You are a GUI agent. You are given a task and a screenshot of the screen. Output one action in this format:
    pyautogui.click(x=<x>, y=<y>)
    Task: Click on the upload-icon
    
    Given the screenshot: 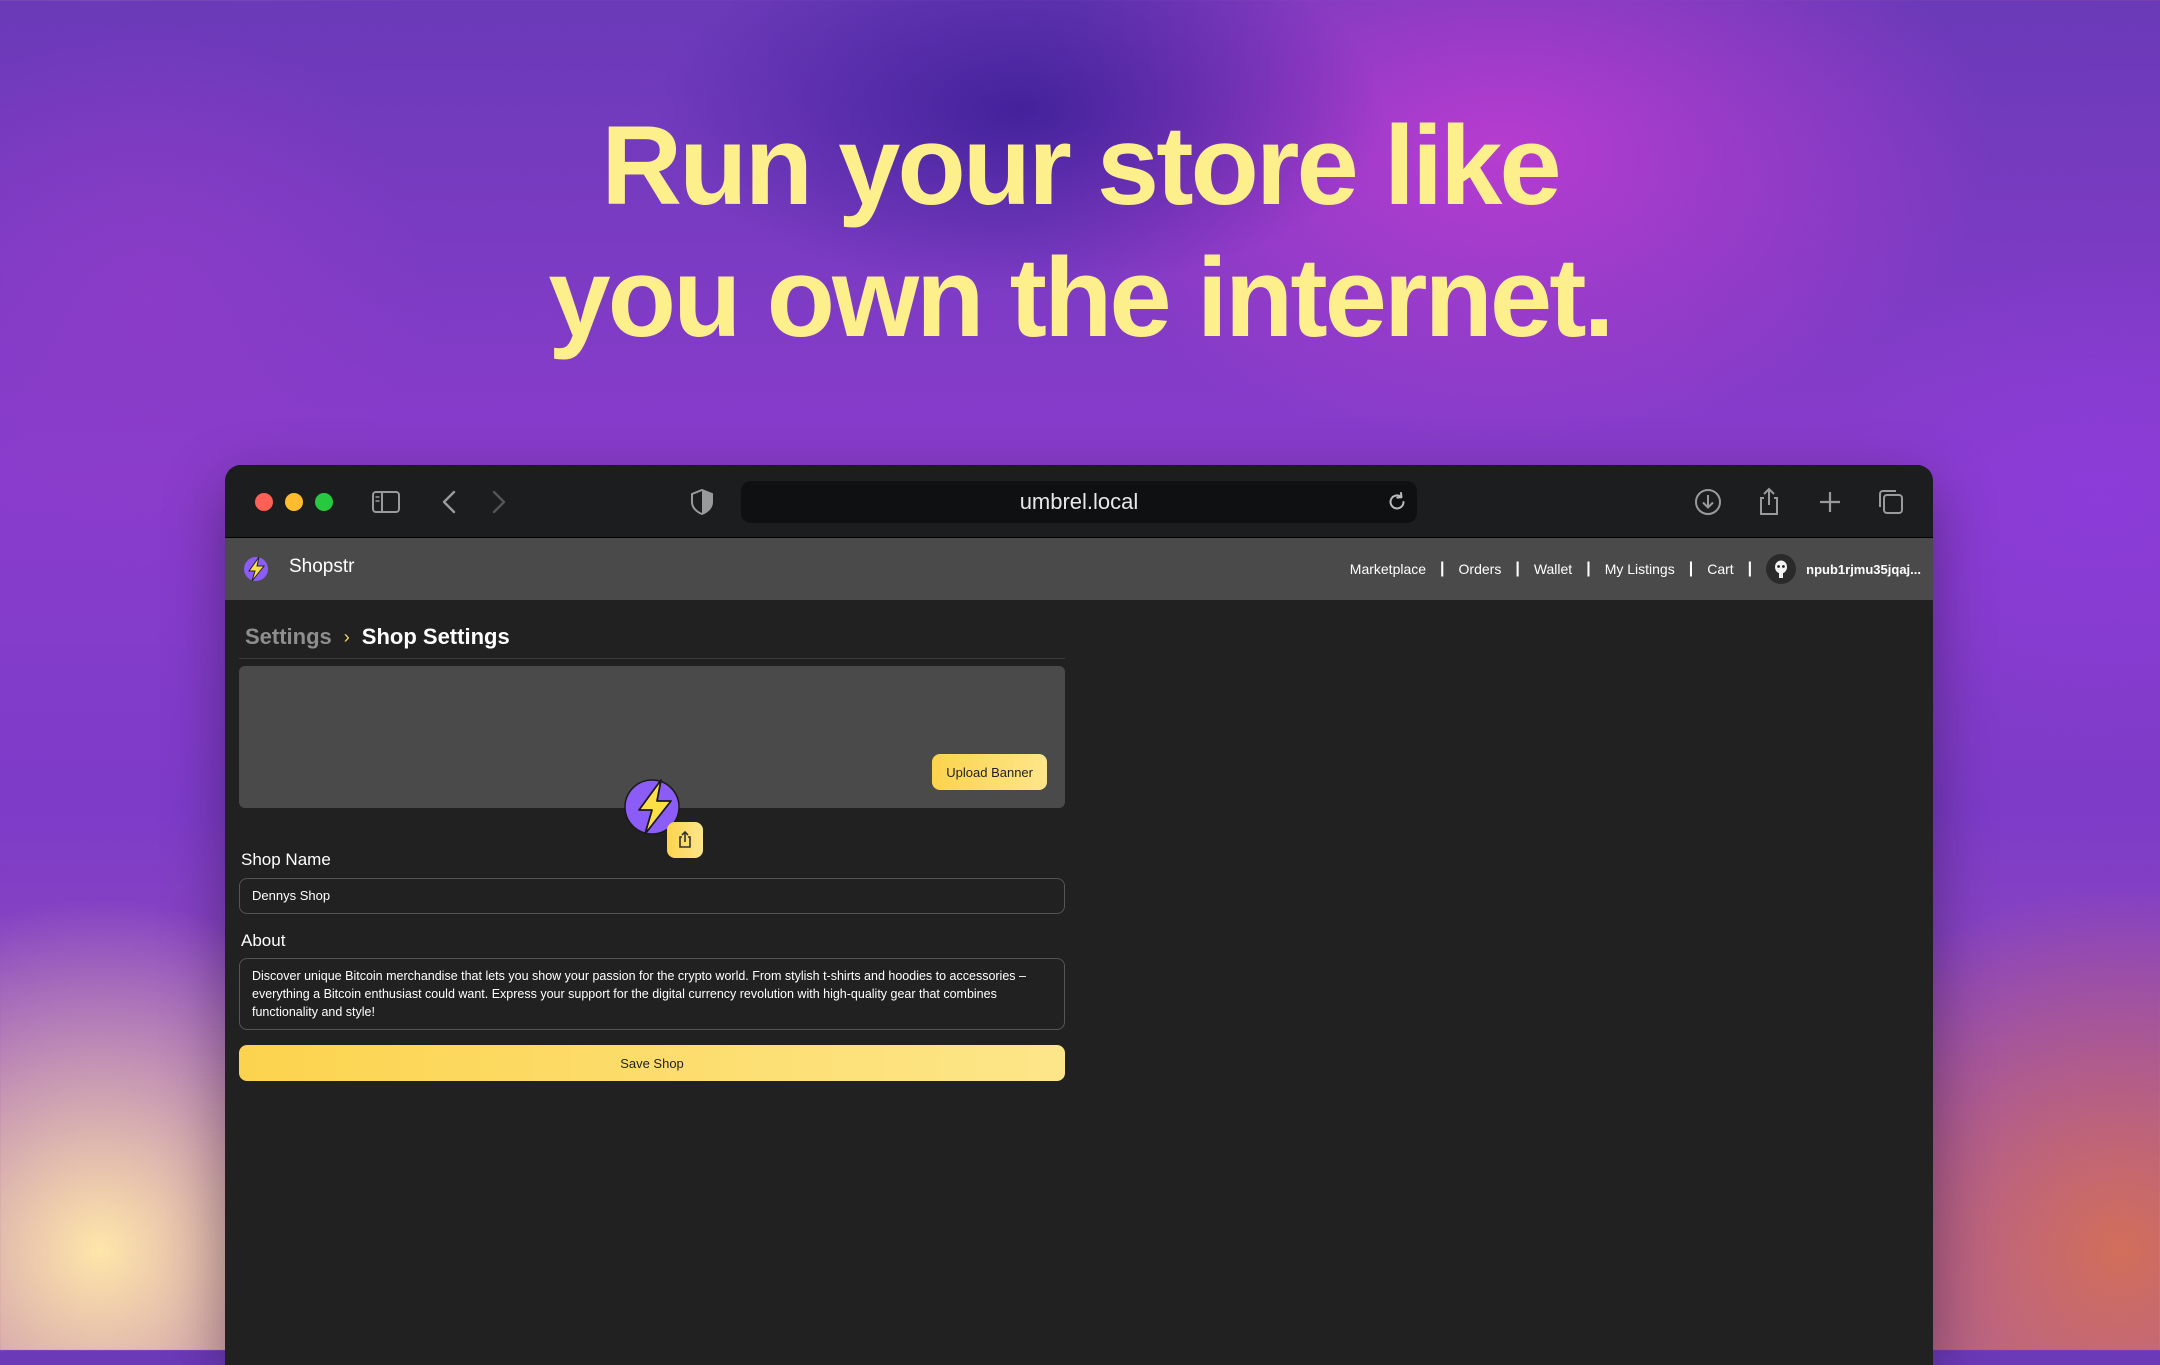 What is the action you would take?
    pyautogui.click(x=685, y=839)
    